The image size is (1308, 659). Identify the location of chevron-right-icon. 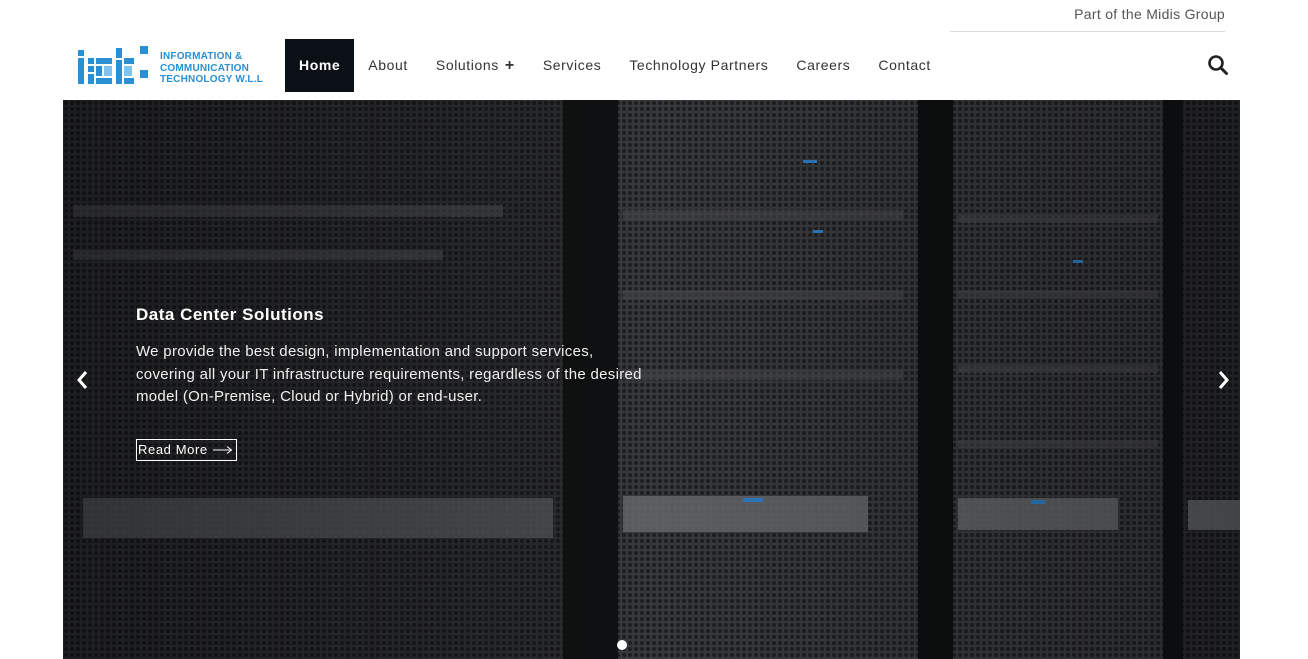
(1223, 380).